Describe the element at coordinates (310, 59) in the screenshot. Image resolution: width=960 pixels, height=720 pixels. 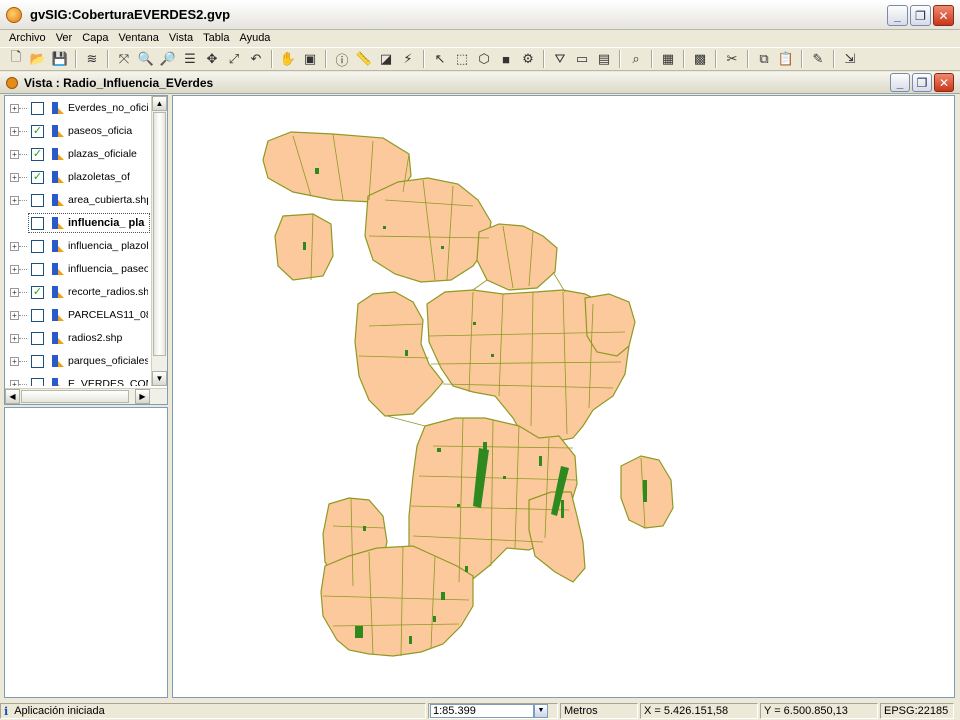
I see `zoom-select-icon: ▣` at that location.